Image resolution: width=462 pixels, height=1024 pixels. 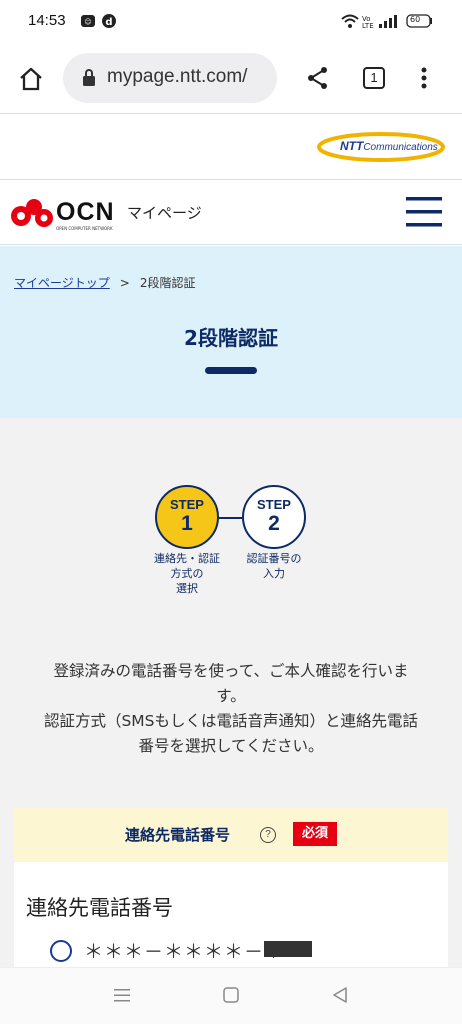 I want to click on more-menu-icon, so click(x=424, y=79).